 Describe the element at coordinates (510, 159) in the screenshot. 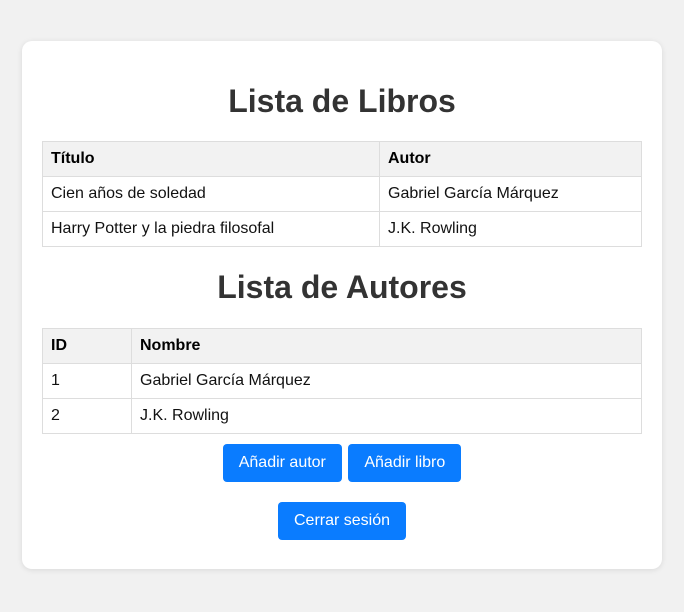

I see `books-header-author: Autor` at that location.